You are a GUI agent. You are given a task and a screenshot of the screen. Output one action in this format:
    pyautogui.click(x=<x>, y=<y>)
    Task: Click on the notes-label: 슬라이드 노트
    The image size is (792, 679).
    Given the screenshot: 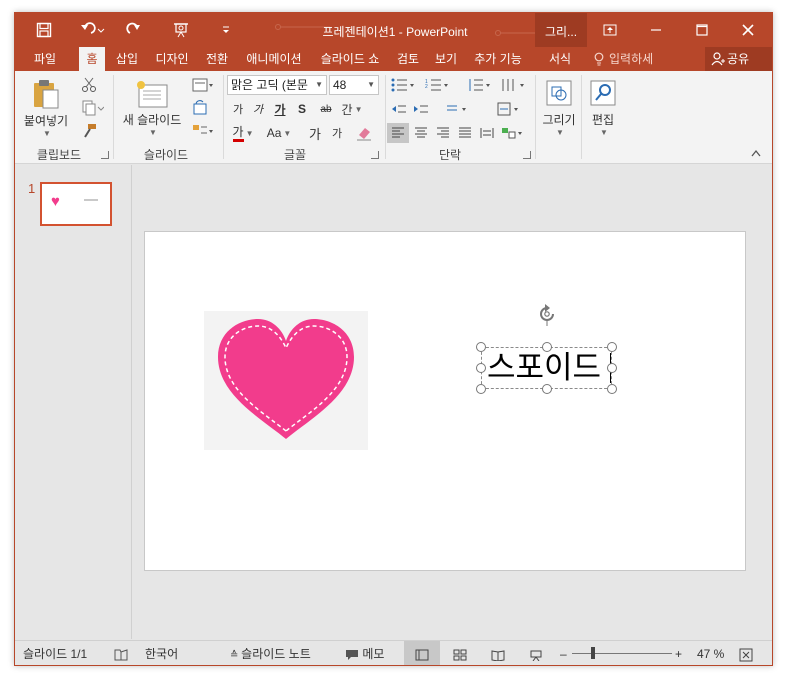 What is the action you would take?
    pyautogui.click(x=276, y=654)
    